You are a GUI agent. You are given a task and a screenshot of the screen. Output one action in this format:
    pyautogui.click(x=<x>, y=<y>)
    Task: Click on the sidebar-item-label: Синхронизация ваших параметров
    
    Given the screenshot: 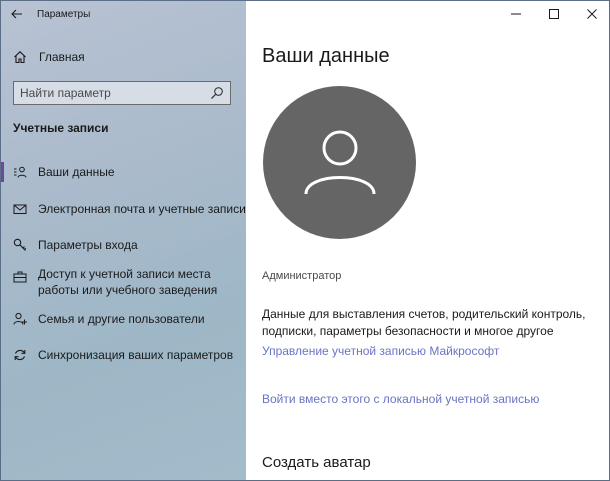 What is the action you would take?
    pyautogui.click(x=136, y=355)
    